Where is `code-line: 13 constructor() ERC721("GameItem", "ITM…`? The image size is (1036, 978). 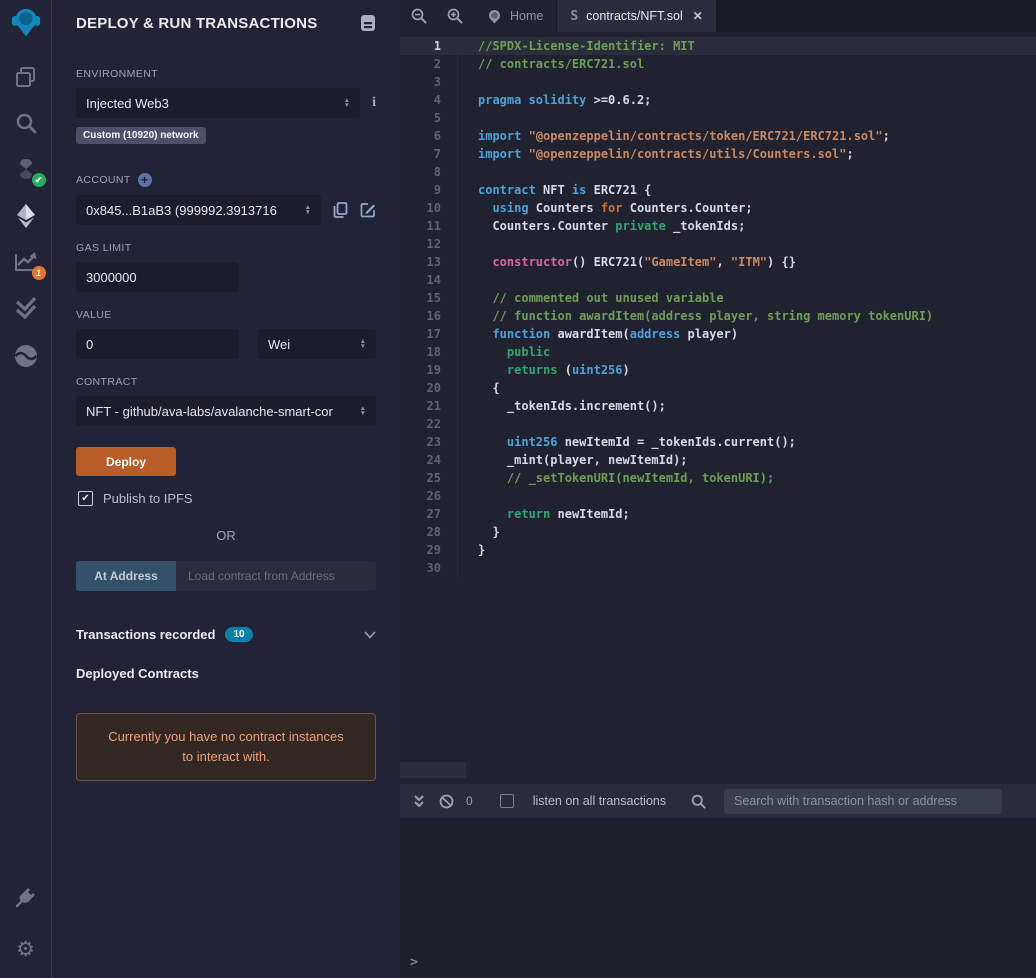 code-line: 13 constructor() ERC721("GameItem", "ITM… is located at coordinates (718, 262).